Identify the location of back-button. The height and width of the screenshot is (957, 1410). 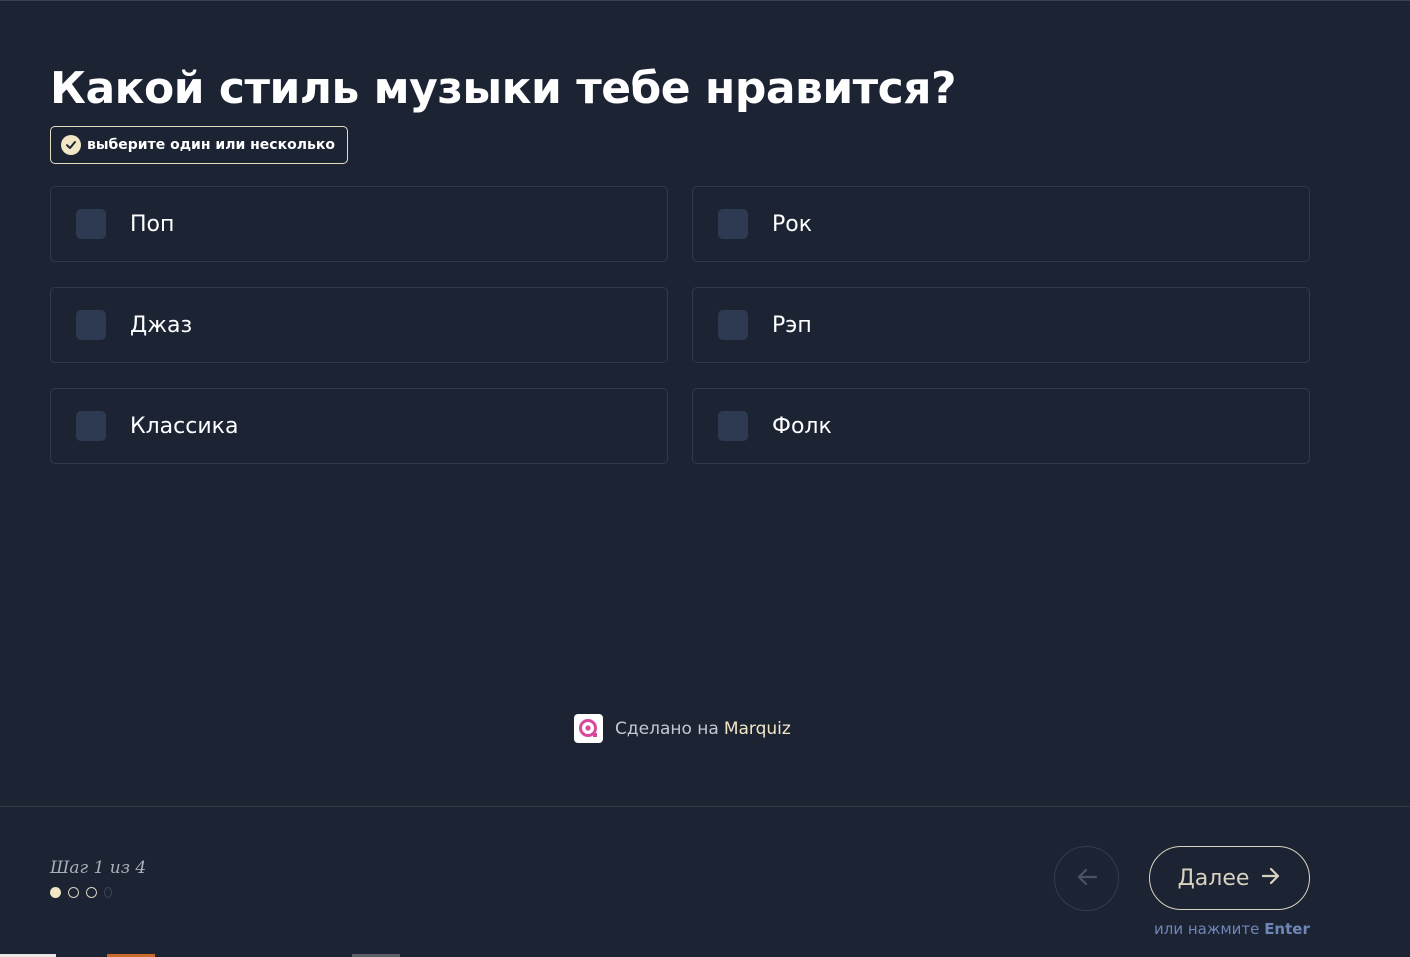
(1086, 878).